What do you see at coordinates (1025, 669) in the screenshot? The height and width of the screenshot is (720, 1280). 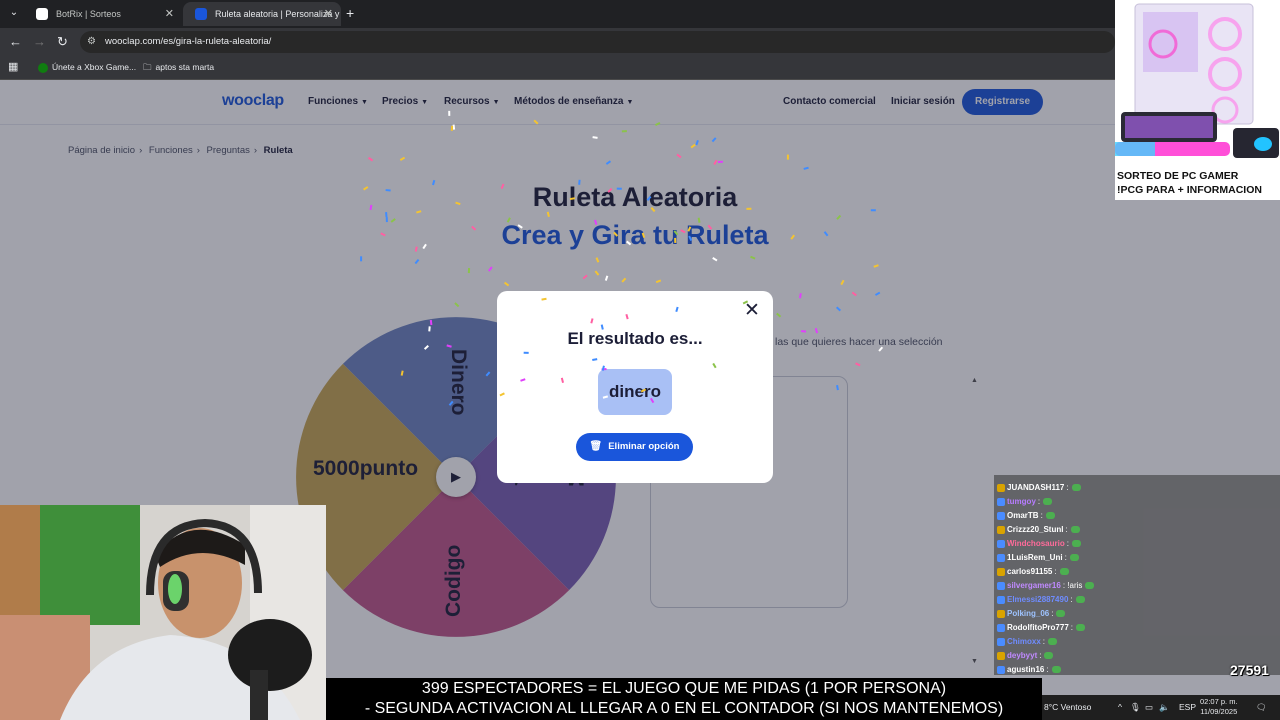 I see `chat-username: agustin16` at bounding box center [1025, 669].